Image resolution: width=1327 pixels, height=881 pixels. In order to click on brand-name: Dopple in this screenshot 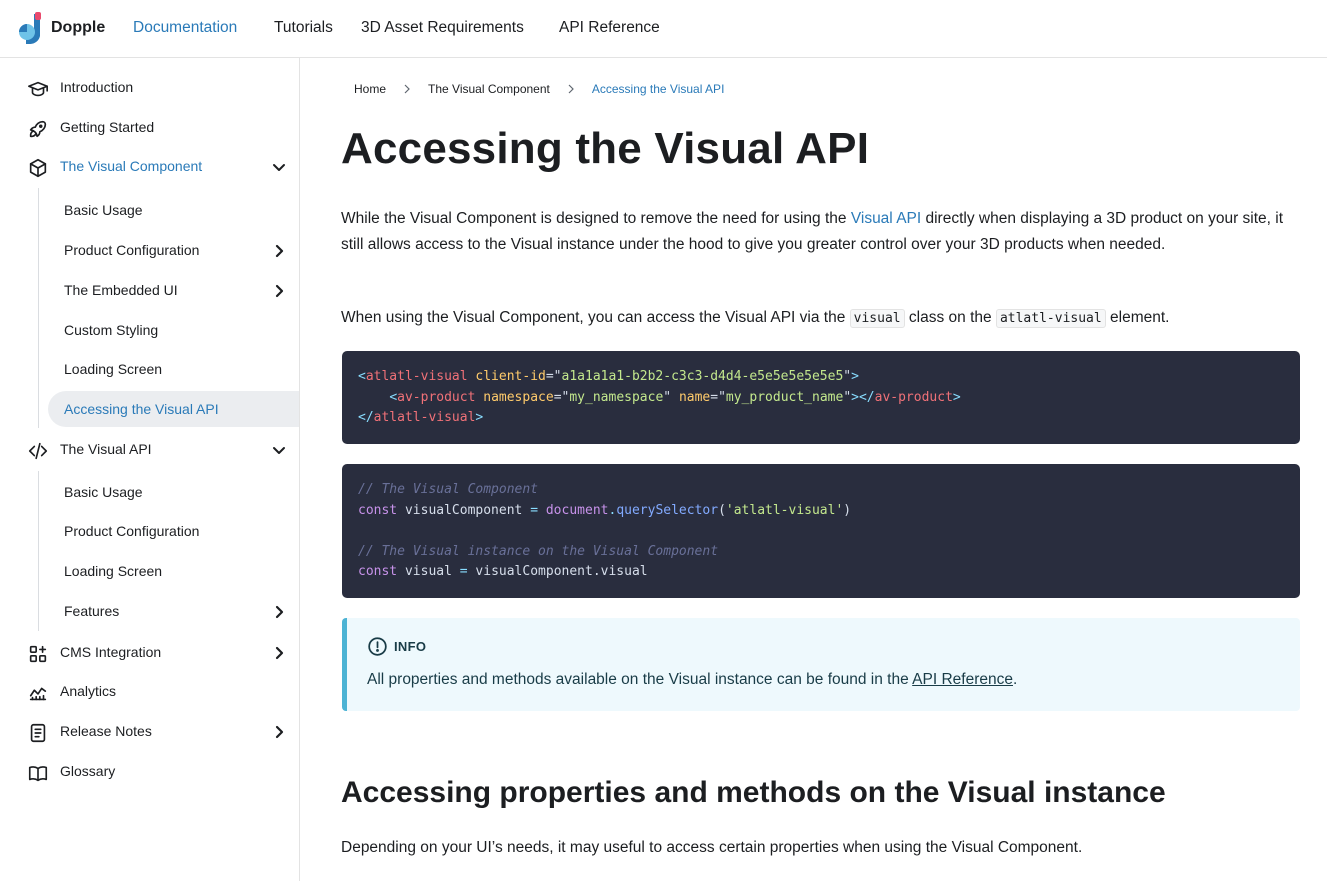, I will do `click(78, 27)`.